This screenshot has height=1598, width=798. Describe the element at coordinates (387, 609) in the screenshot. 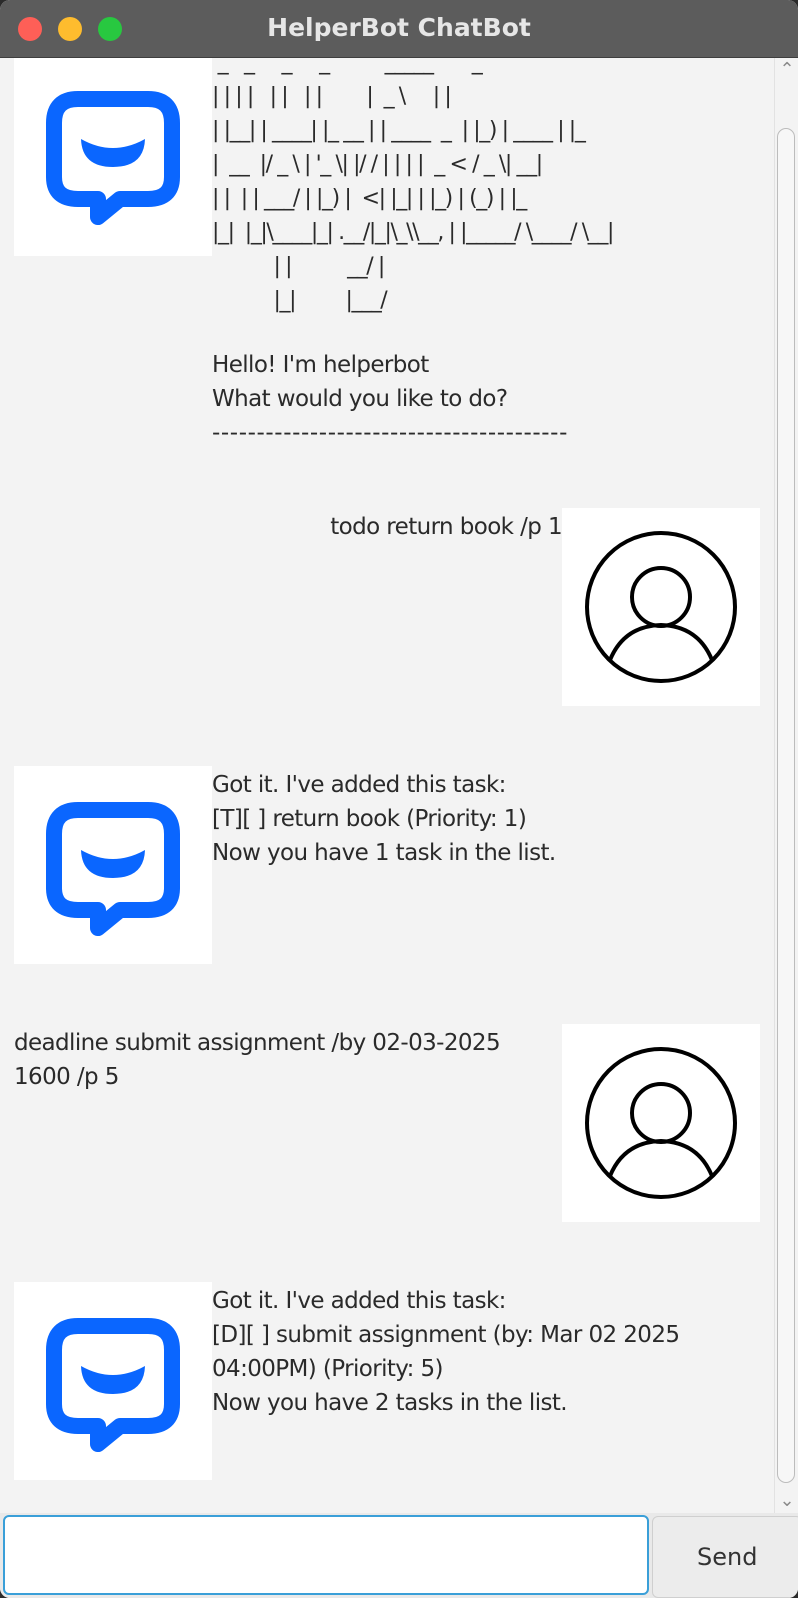

I see `user-message: todo return book /p 1` at that location.